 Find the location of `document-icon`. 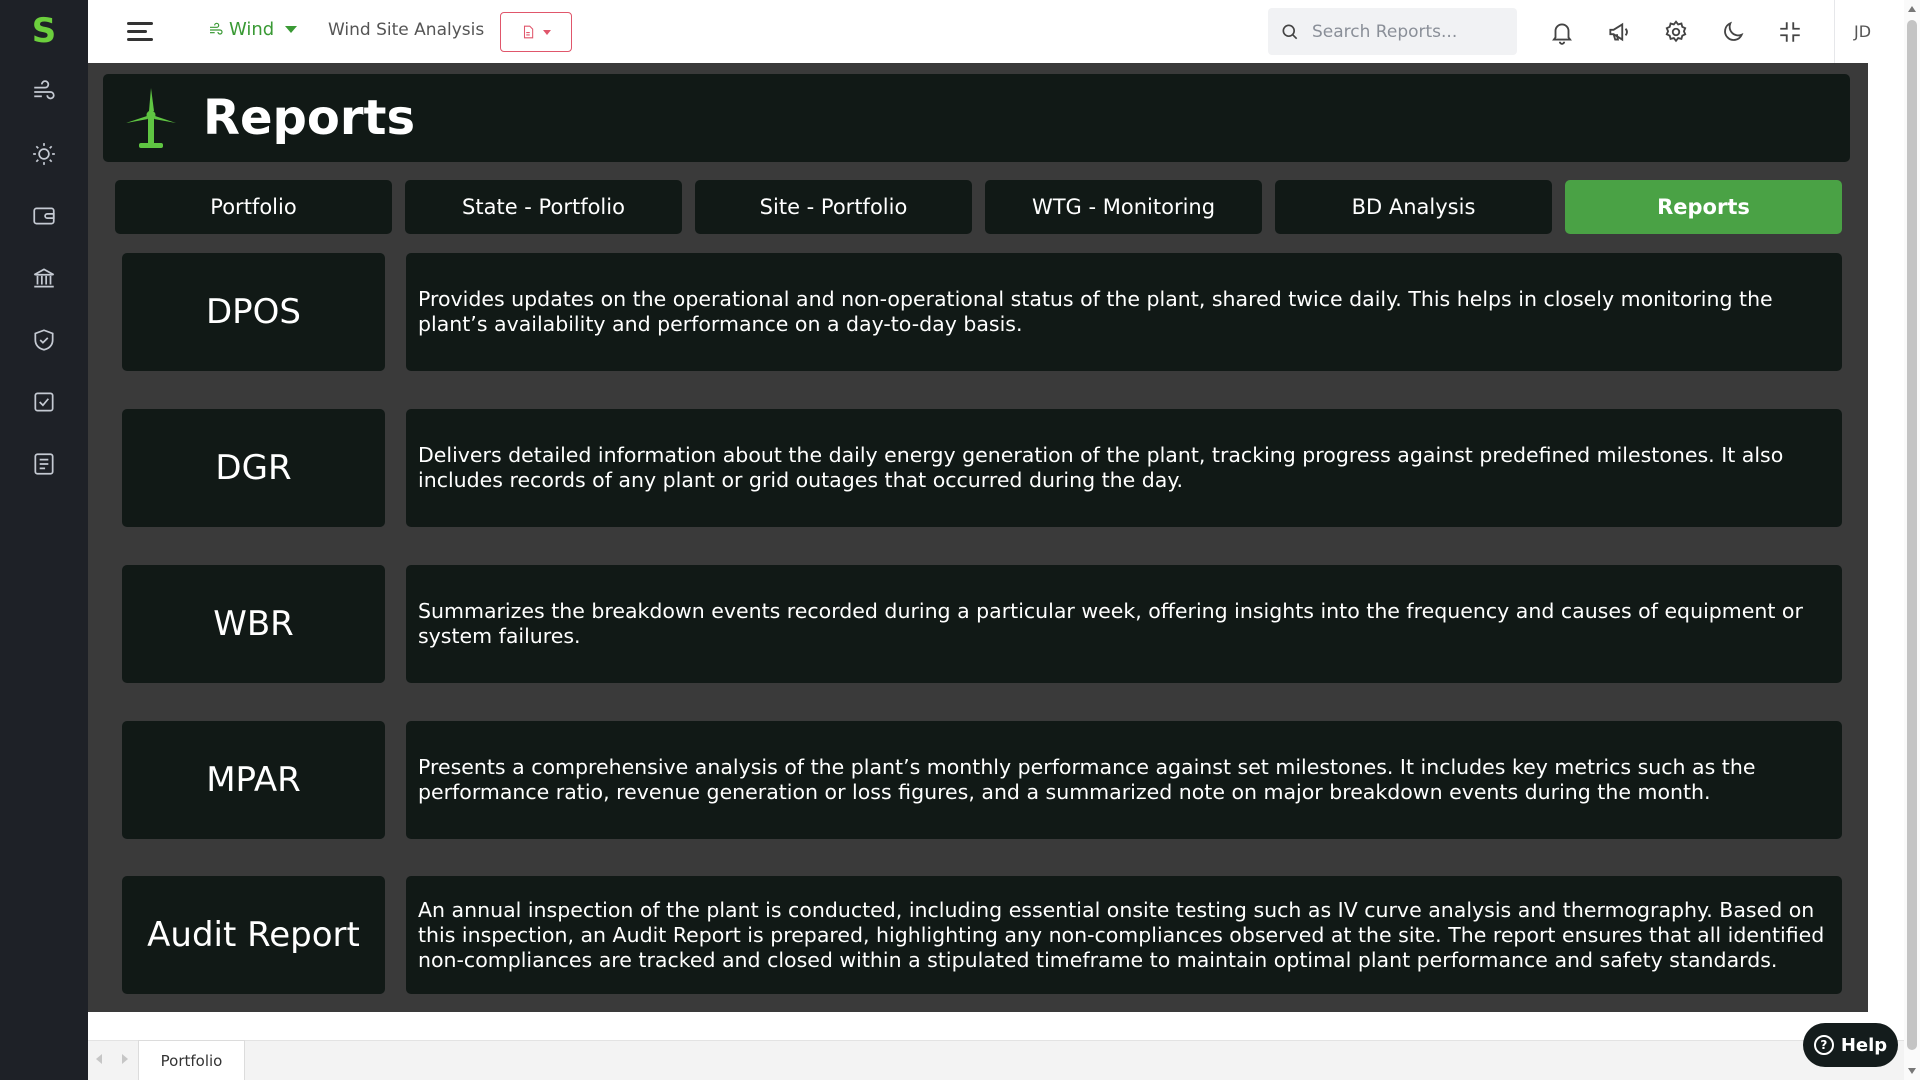

document-icon is located at coordinates (528, 32).